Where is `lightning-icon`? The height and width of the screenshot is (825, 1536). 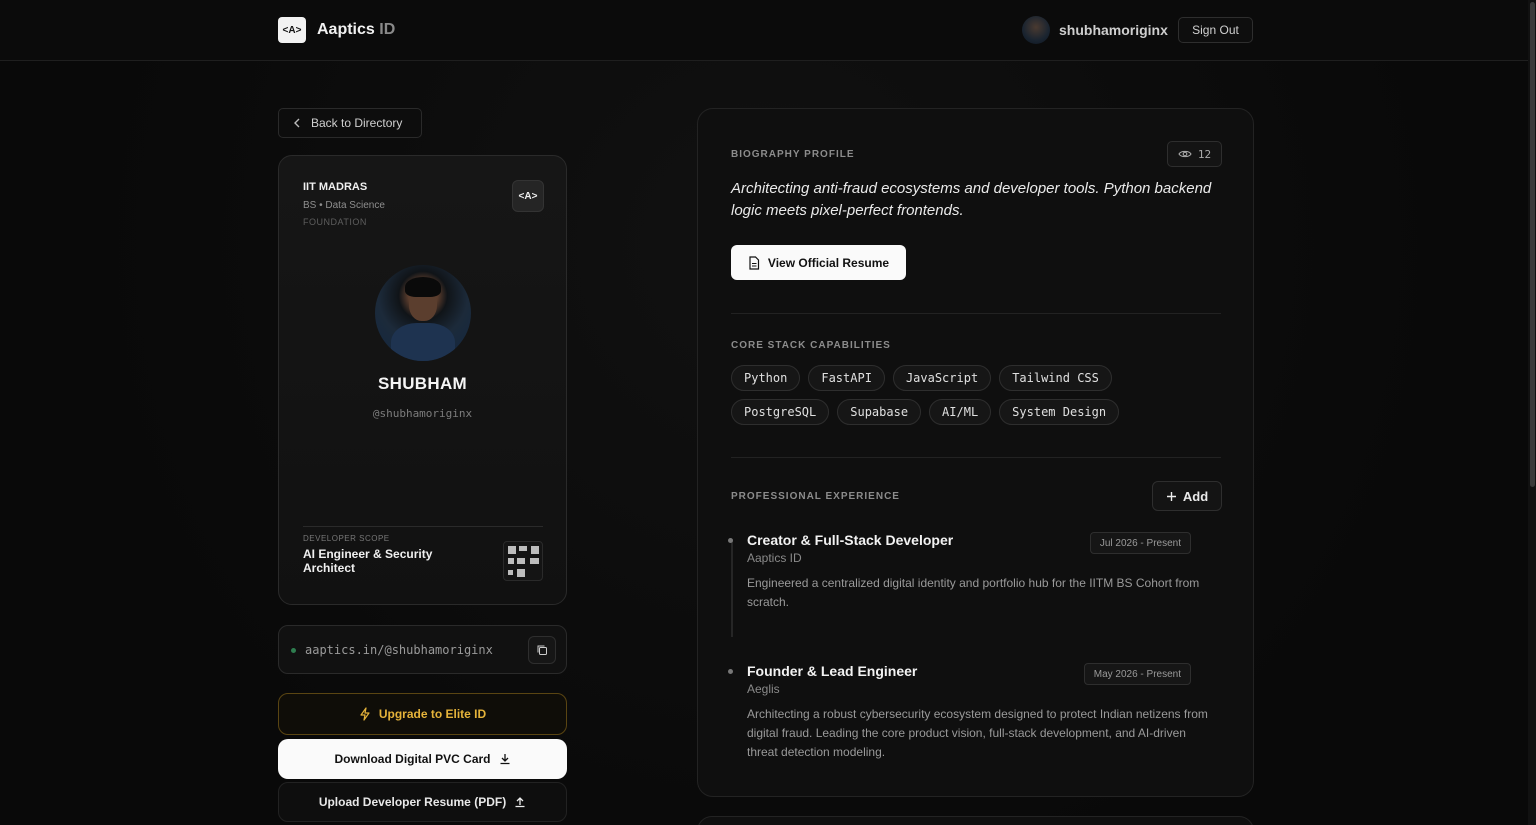 lightning-icon is located at coordinates (365, 714).